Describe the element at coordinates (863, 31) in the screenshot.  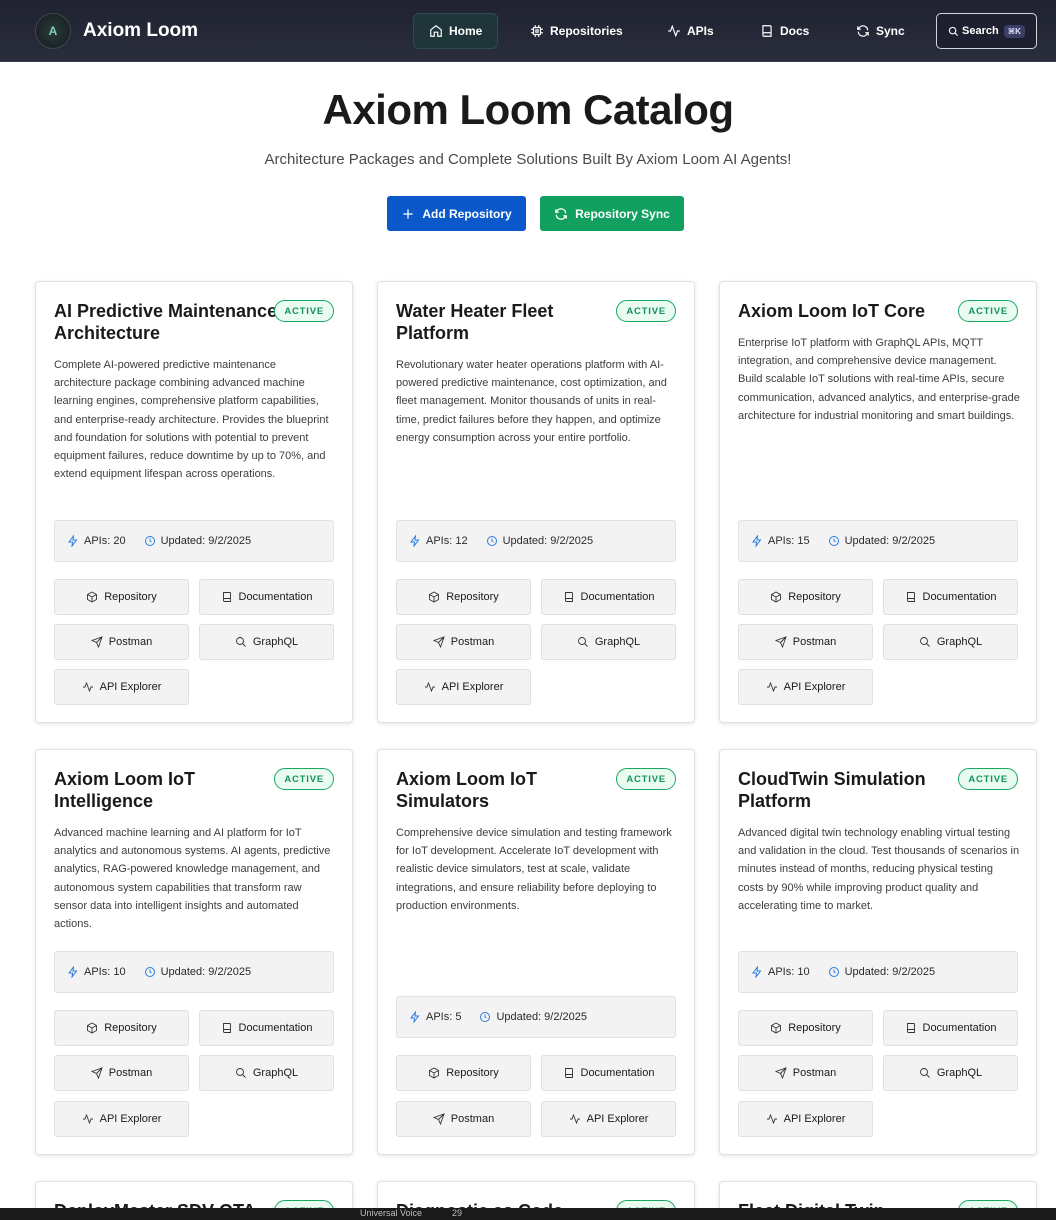
I see `refresh-icon` at that location.